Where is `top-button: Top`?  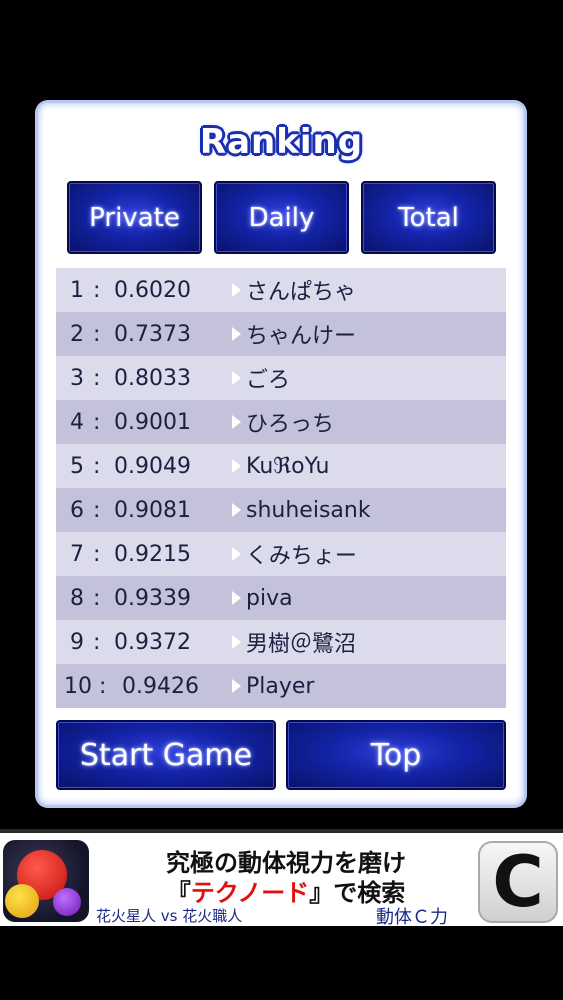 top-button: Top is located at coordinates (396, 755).